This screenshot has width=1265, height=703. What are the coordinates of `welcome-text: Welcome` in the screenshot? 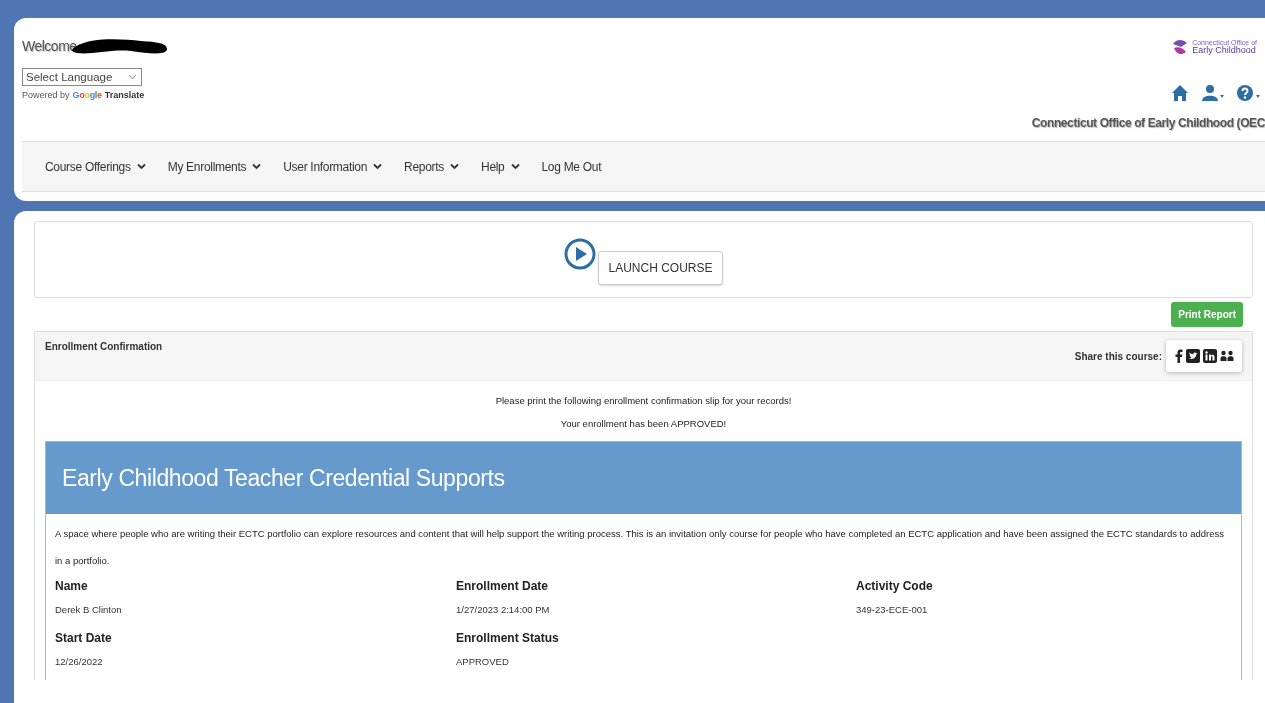 It's located at (49, 46).